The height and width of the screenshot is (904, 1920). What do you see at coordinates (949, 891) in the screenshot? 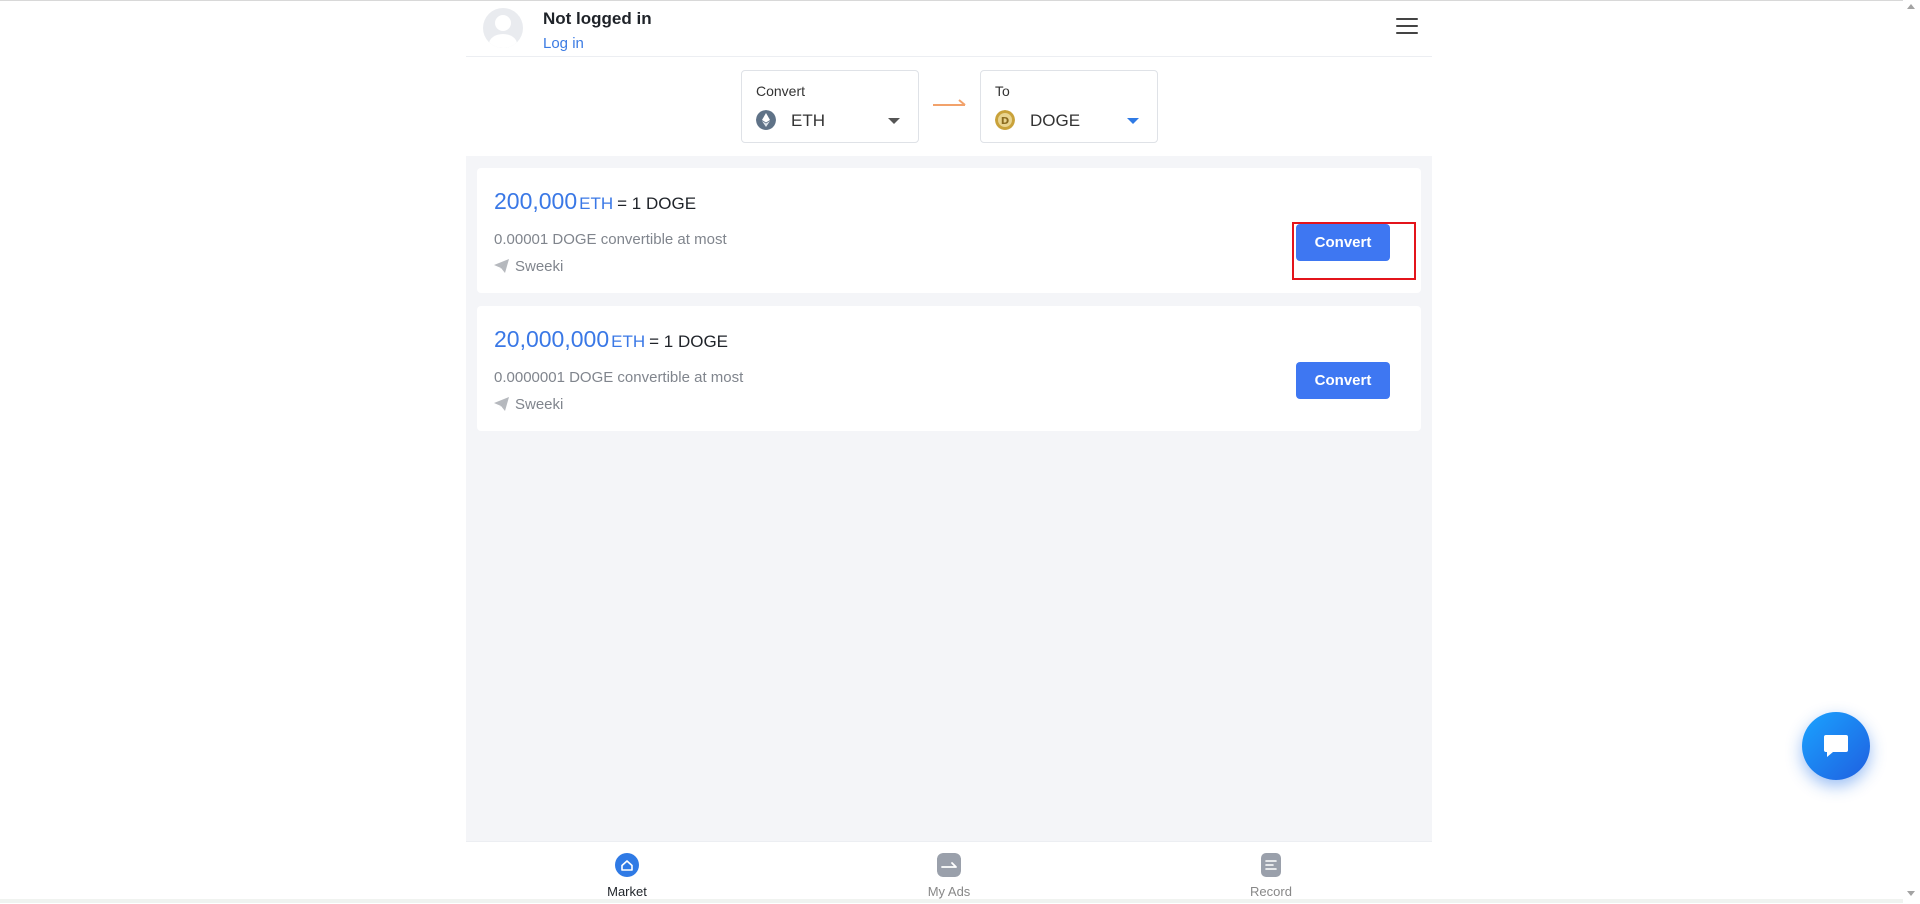
I see `nav-my-ads-label: My Ads` at bounding box center [949, 891].